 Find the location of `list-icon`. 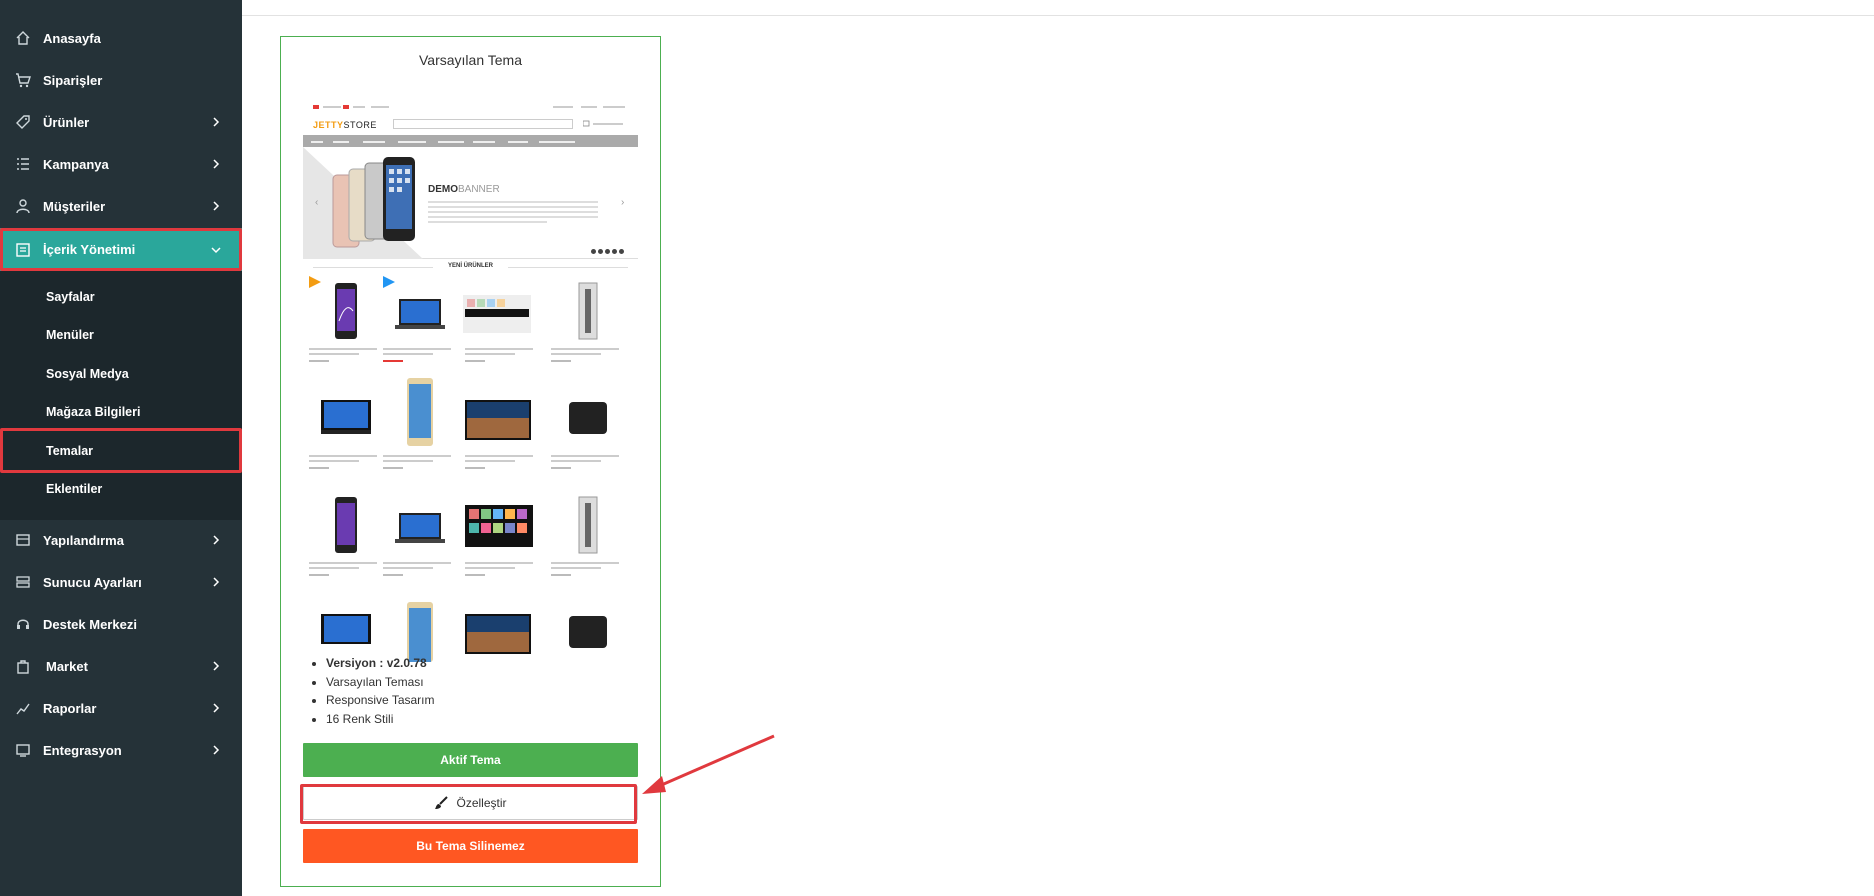

list-icon is located at coordinates (23, 164).